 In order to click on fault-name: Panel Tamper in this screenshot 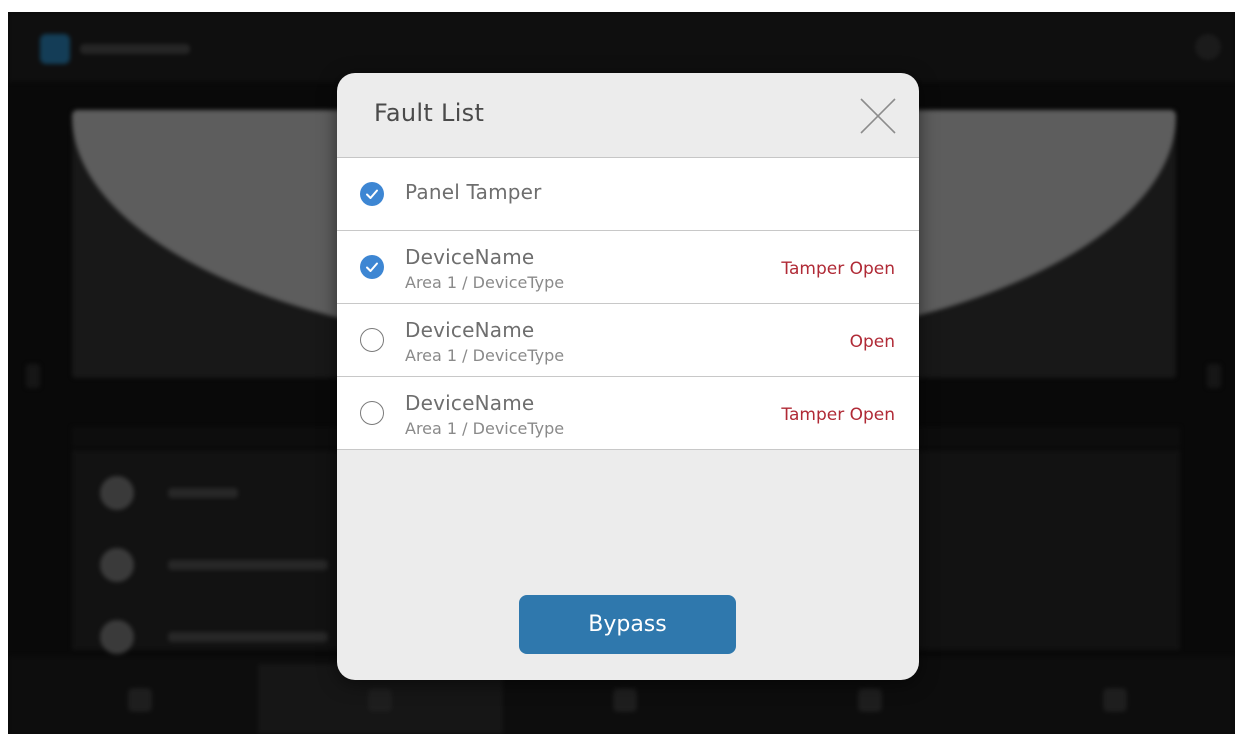, I will do `click(473, 192)`.